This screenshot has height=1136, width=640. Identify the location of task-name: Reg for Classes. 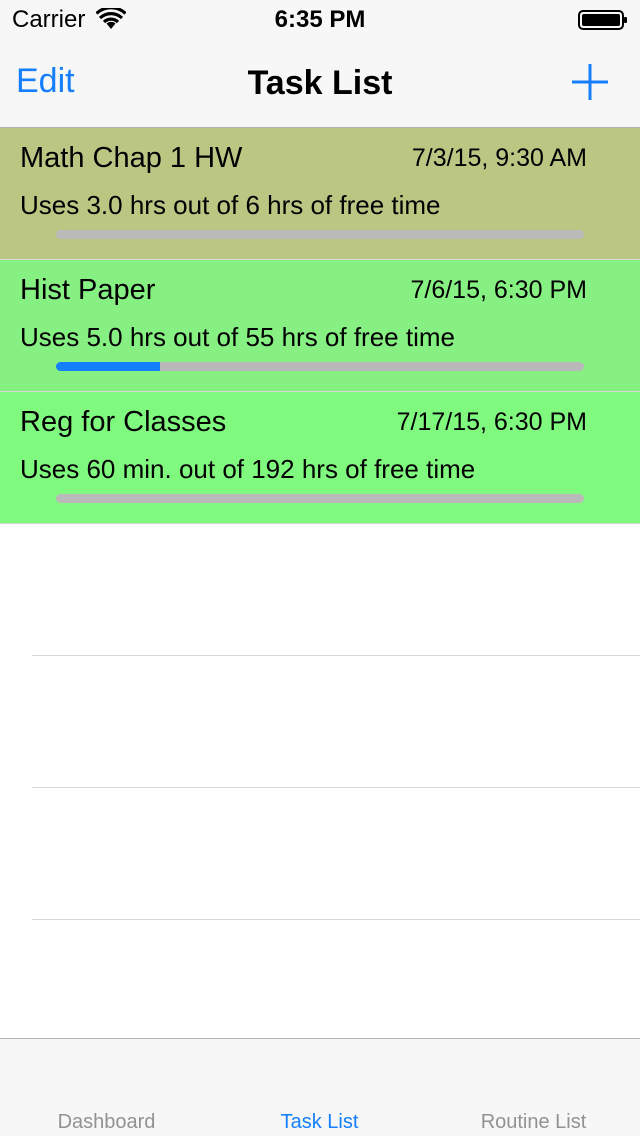
(123, 422).